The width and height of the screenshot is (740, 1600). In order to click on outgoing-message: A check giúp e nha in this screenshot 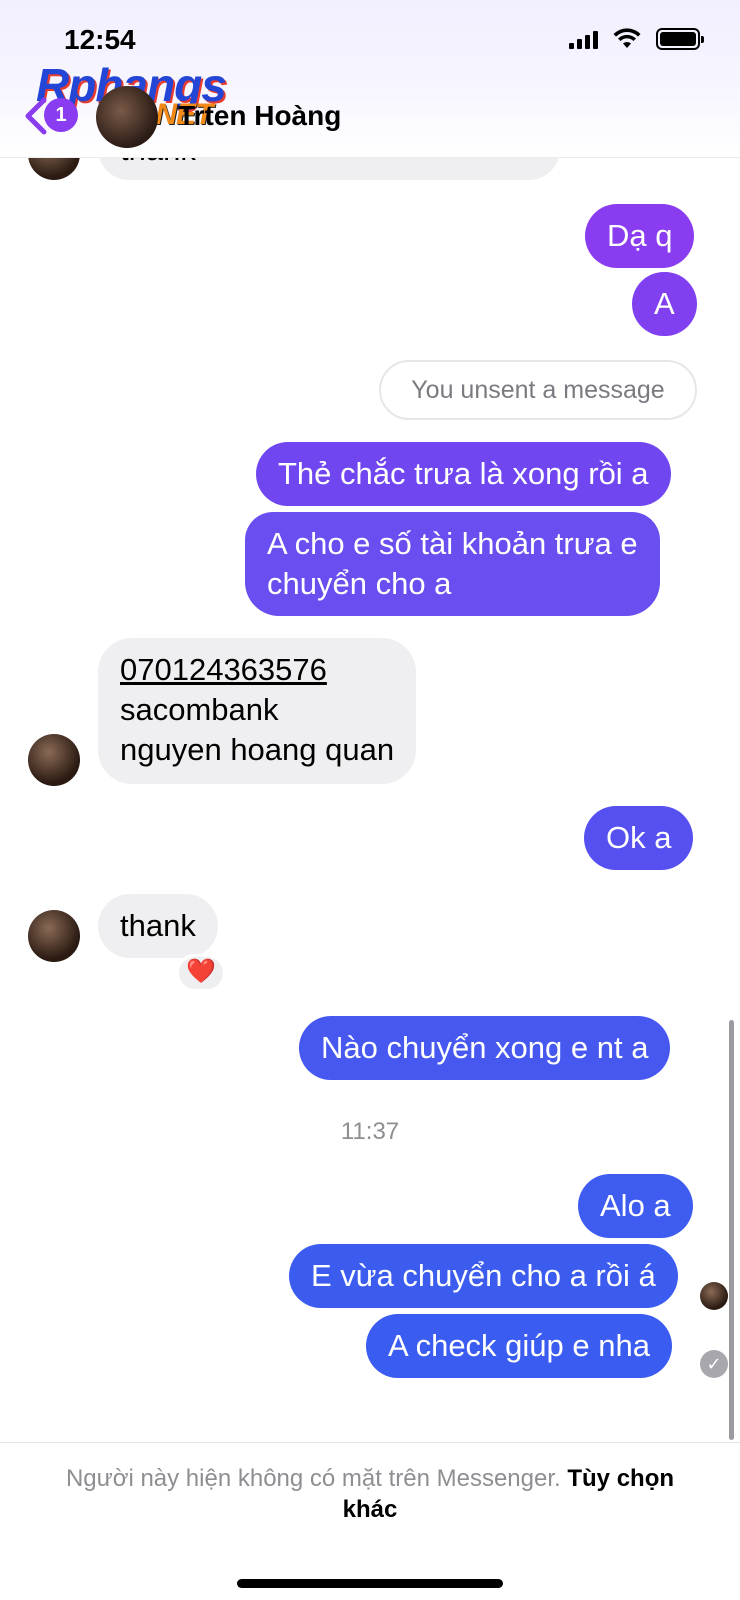, I will do `click(519, 1346)`.